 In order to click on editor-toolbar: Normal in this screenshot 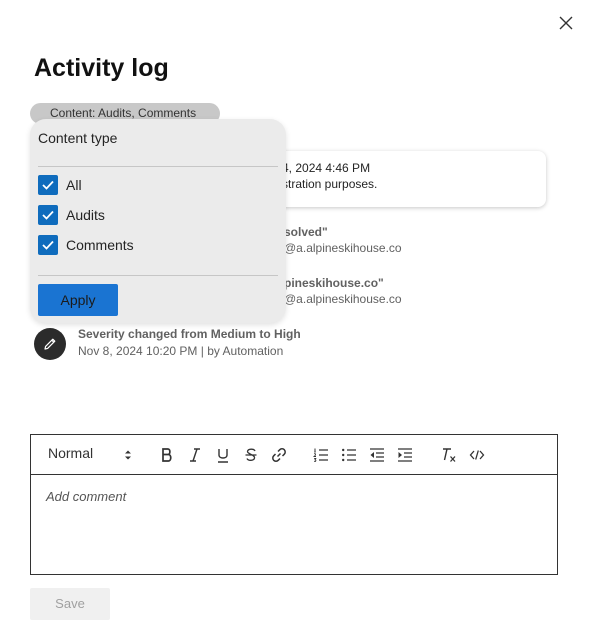, I will do `click(294, 455)`.